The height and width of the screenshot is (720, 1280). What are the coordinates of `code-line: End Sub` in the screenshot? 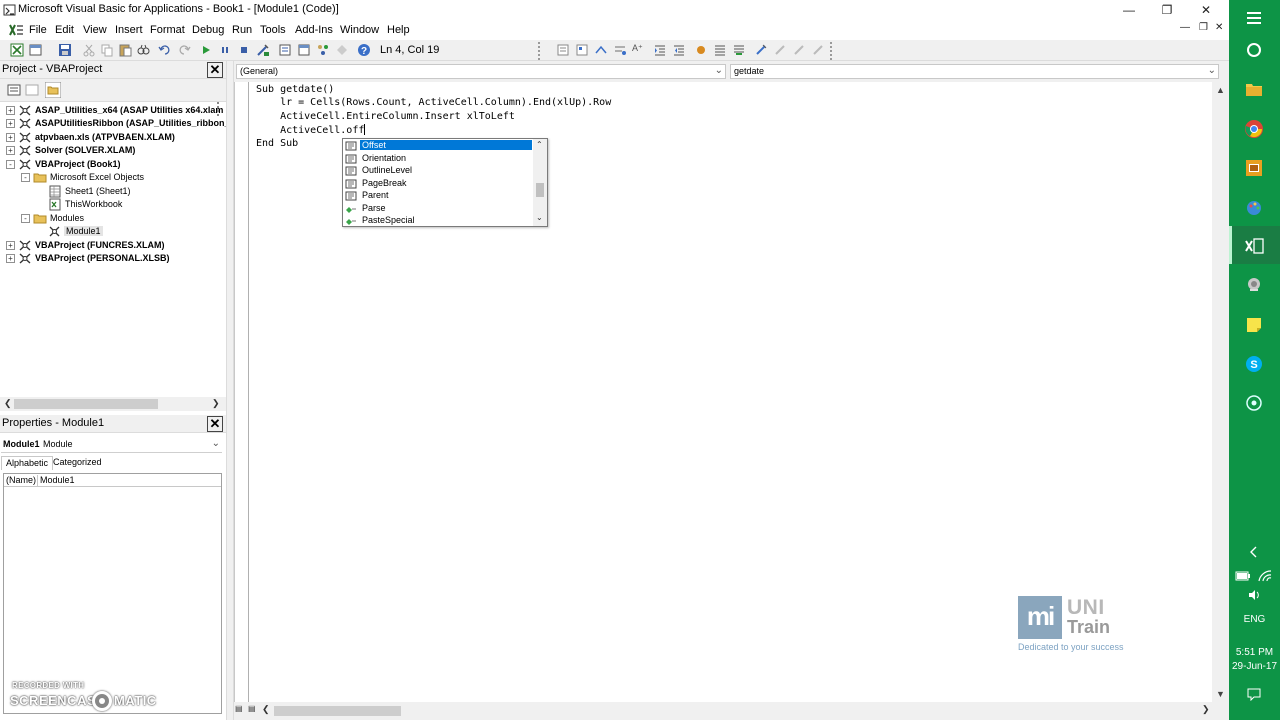 It's located at (277, 143).